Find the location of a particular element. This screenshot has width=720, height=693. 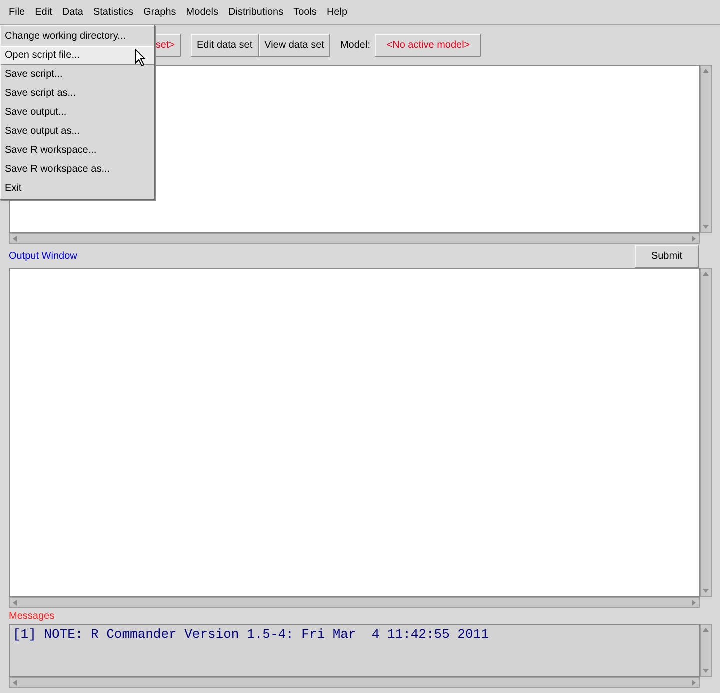

menu-item: Models is located at coordinates (202, 12).